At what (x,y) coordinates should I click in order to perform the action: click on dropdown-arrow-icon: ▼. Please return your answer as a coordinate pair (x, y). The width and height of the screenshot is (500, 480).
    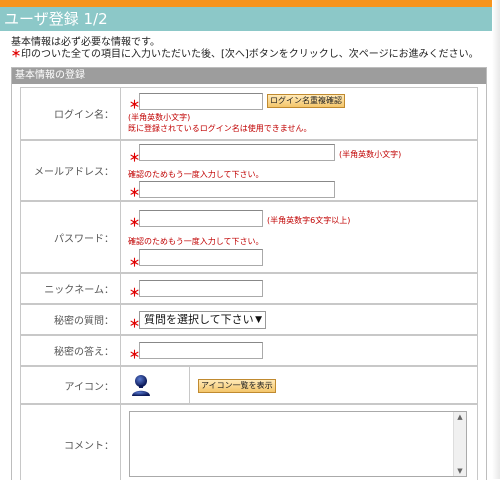
    Looking at the image, I should click on (258, 320).